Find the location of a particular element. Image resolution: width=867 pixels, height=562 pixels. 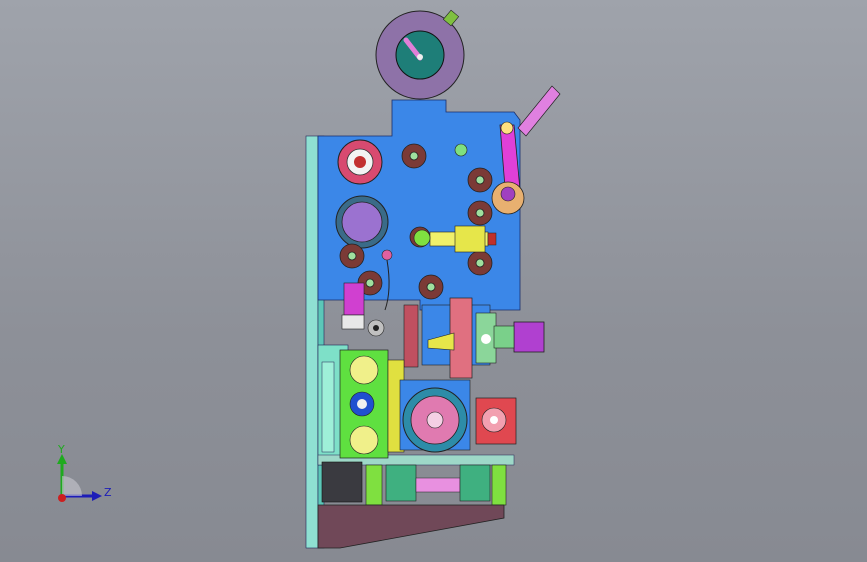

purple-motor is located at coordinates (529, 337).